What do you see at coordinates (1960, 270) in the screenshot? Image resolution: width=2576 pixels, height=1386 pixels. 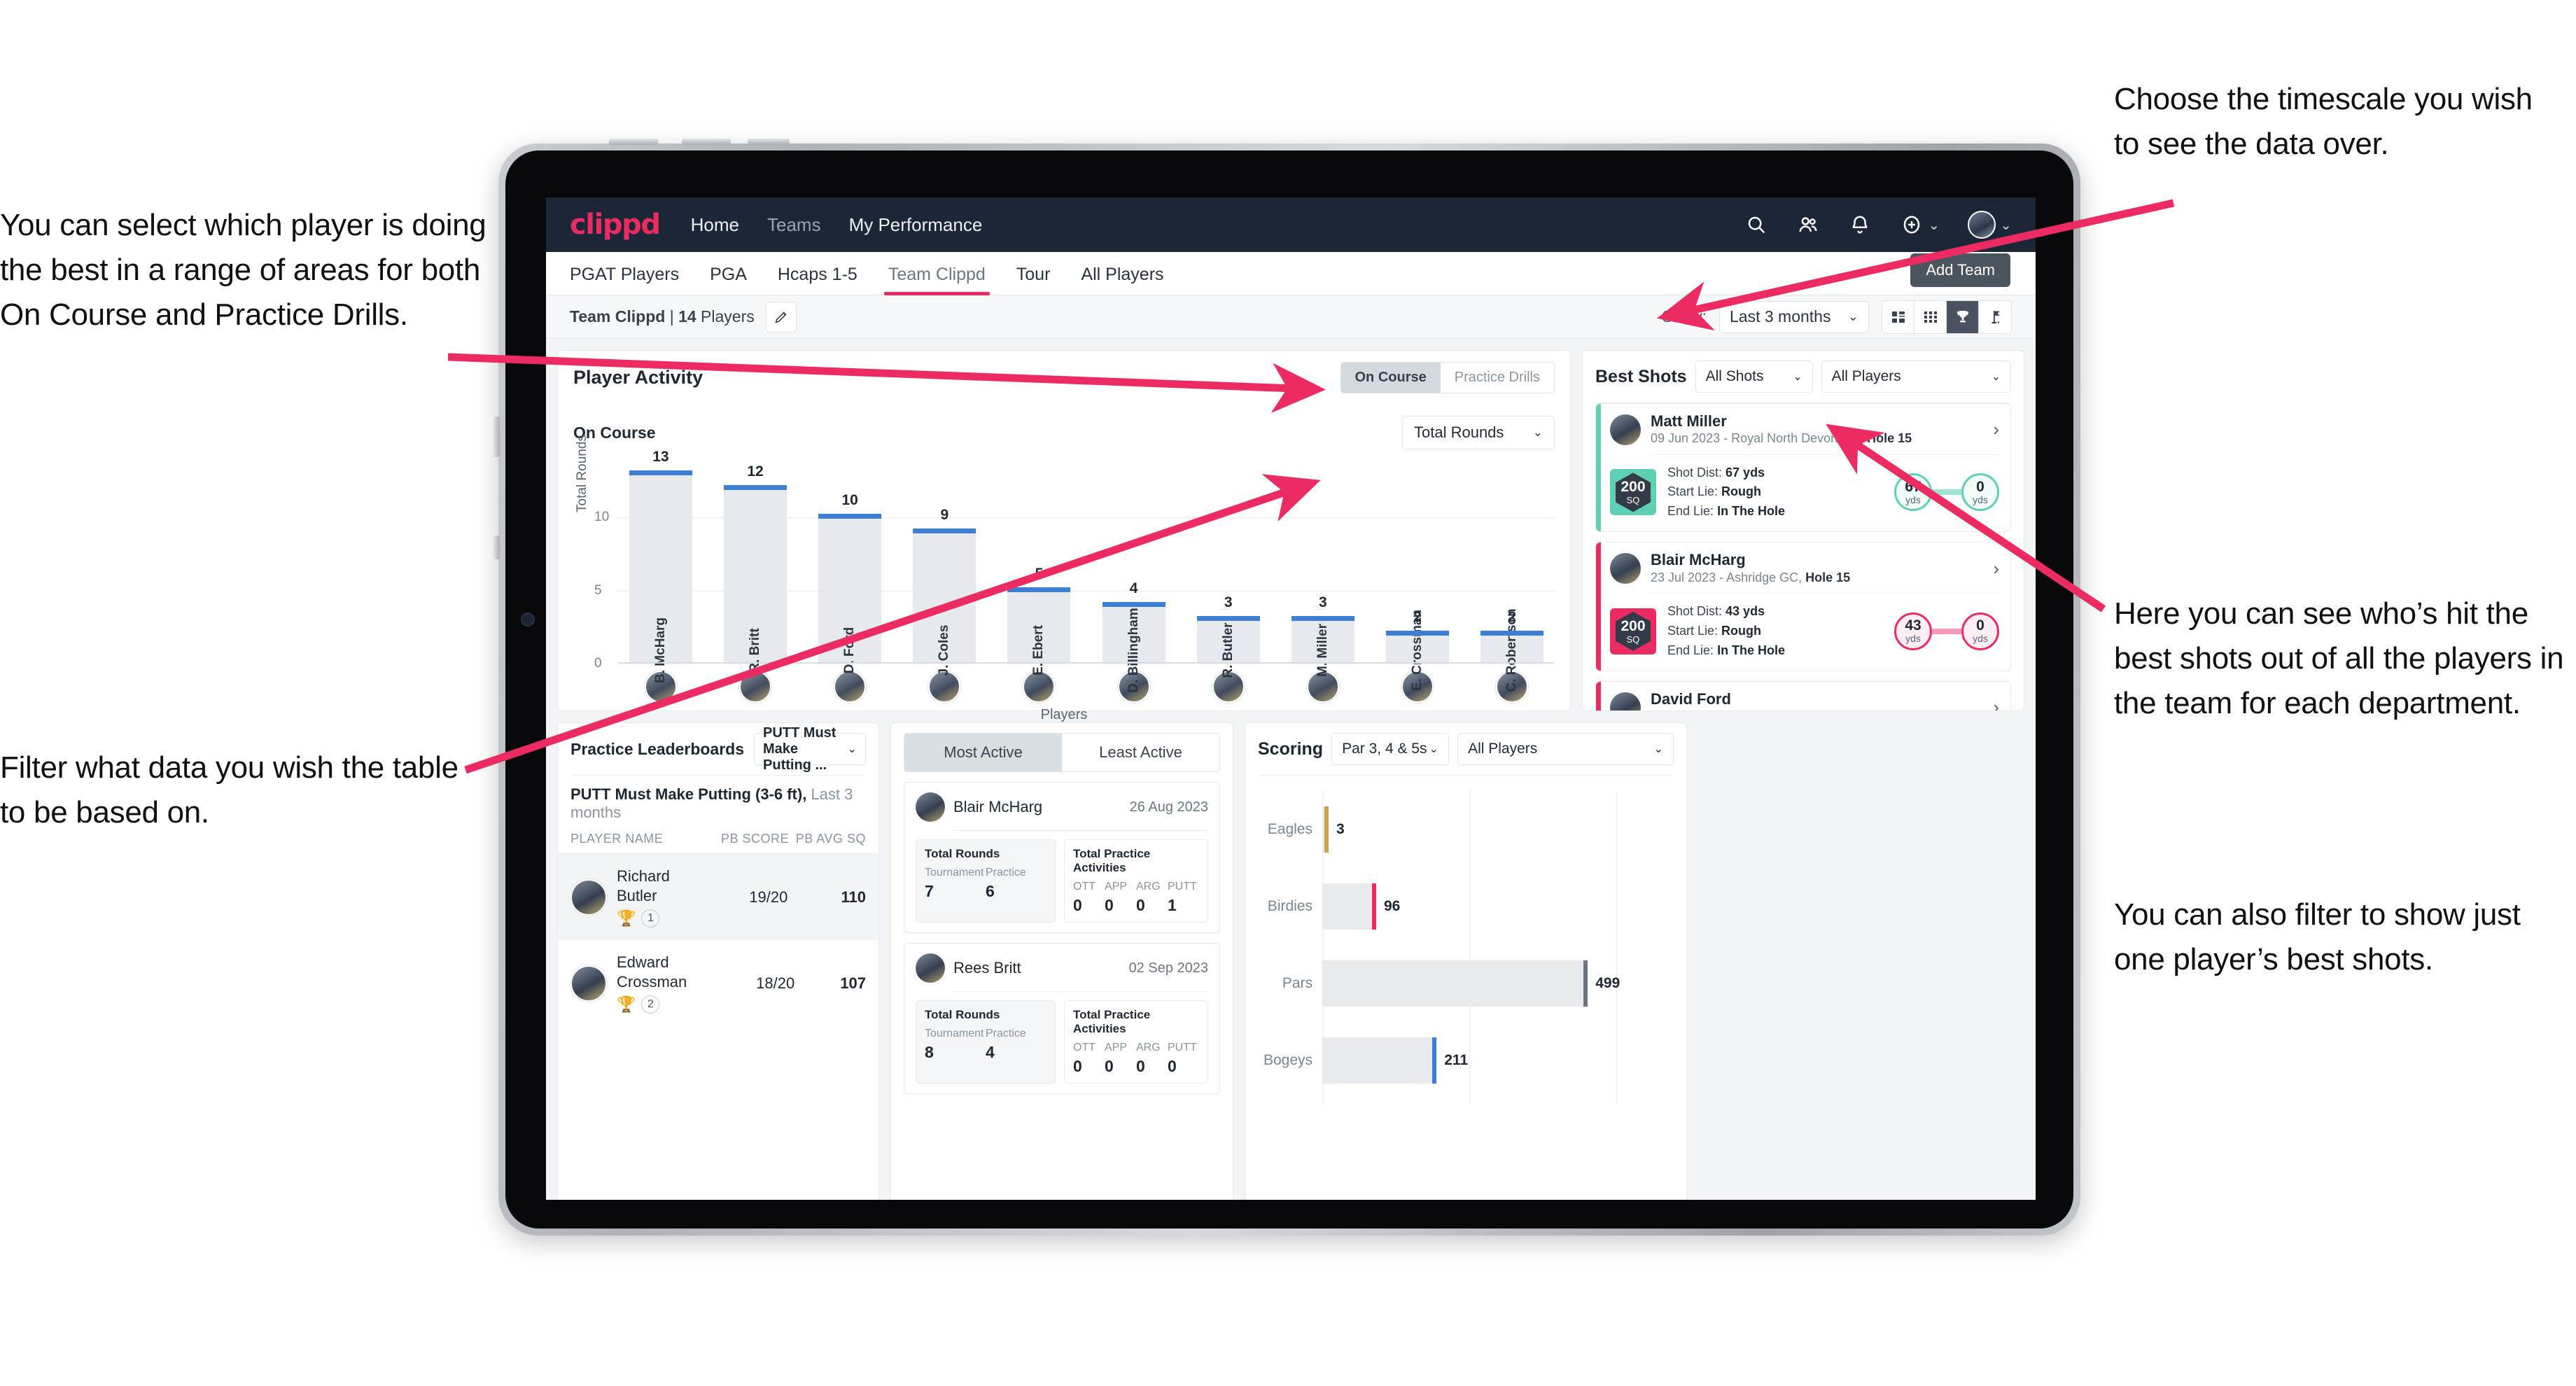 I see `add-team-tooltip: Add Team` at bounding box center [1960, 270].